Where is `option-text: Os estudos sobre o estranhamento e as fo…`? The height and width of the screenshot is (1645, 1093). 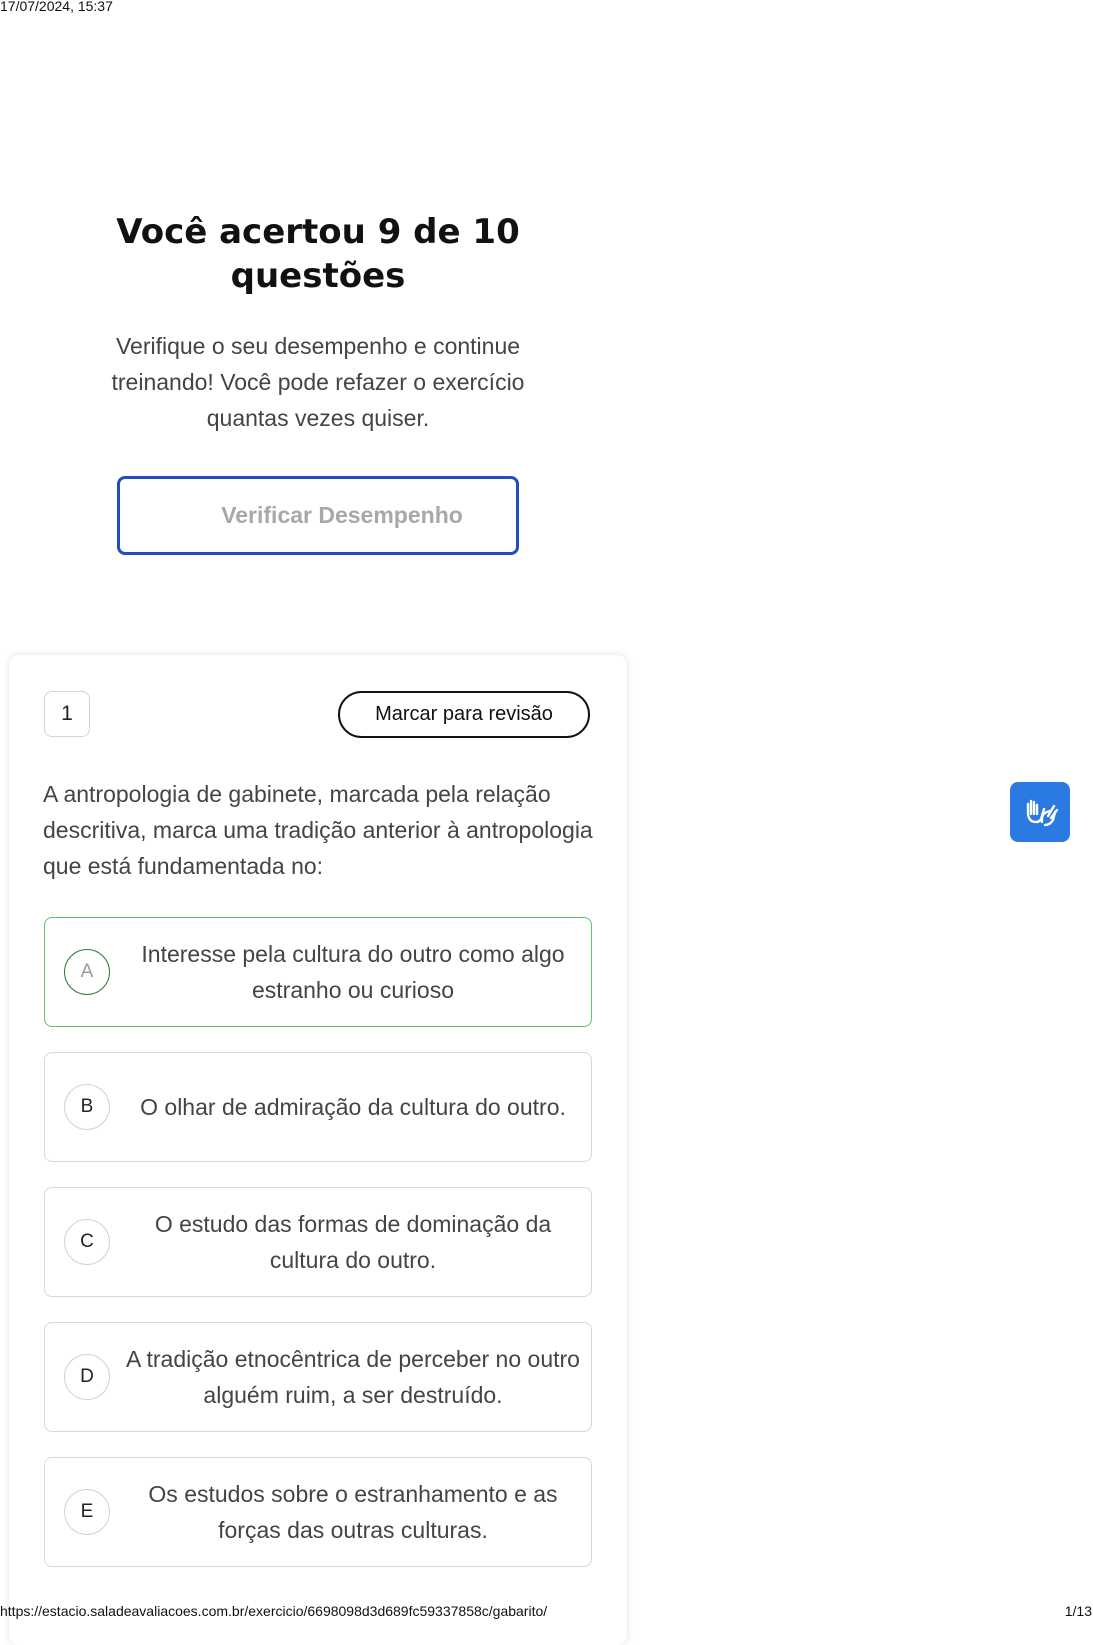 option-text: Os estudos sobre o estranhamento e as fo… is located at coordinates (353, 1512).